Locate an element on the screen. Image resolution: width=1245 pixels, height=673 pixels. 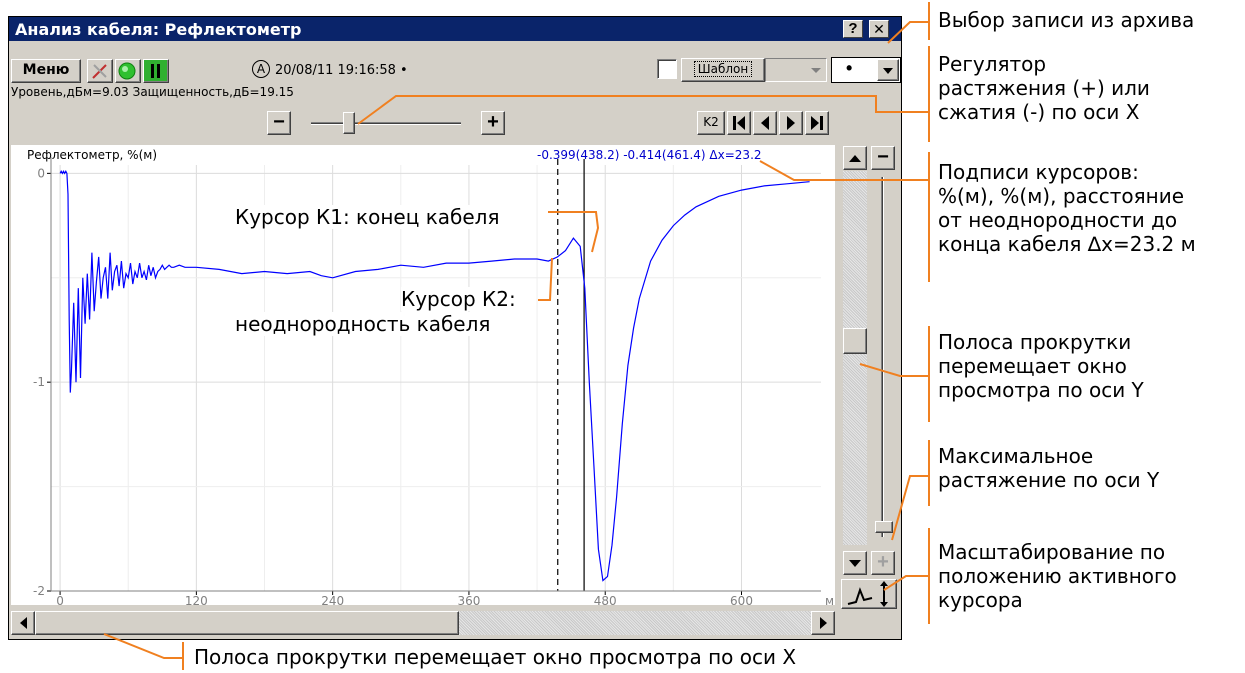
scroll-up-button is located at coordinates (855, 158).